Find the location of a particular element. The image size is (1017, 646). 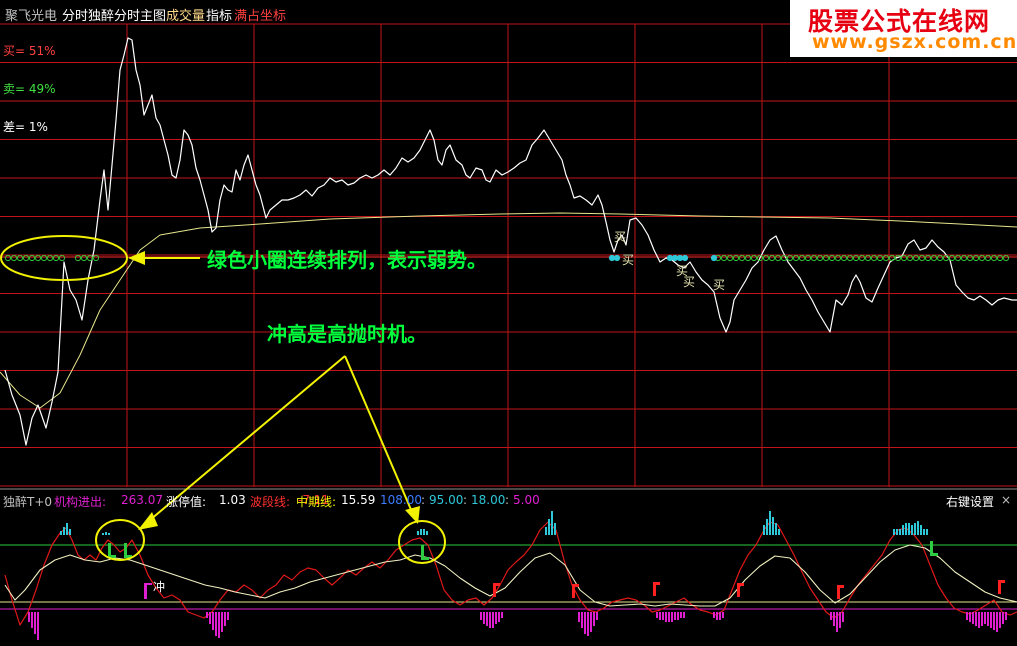

tab-main-chart: 独醉分时主图 is located at coordinates (127, 14).